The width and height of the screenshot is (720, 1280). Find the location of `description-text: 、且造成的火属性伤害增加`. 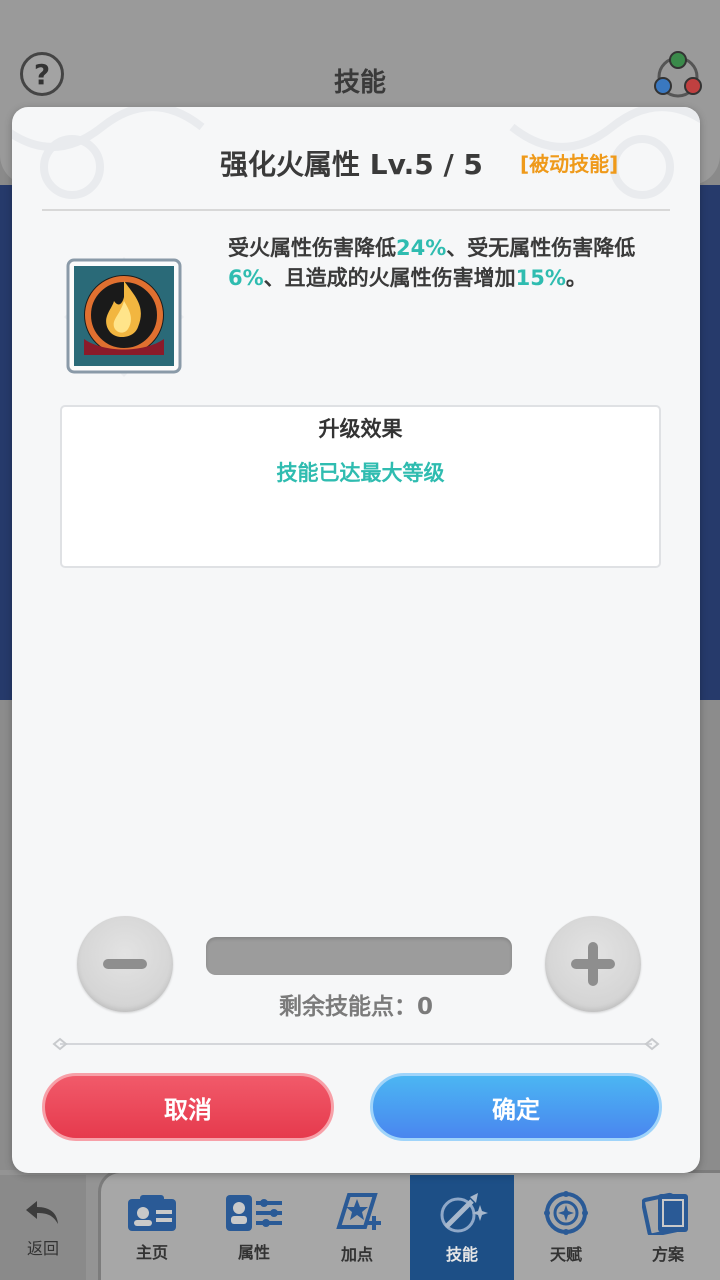

description-text: 、且造成的火属性伤害增加 is located at coordinates (389, 278).